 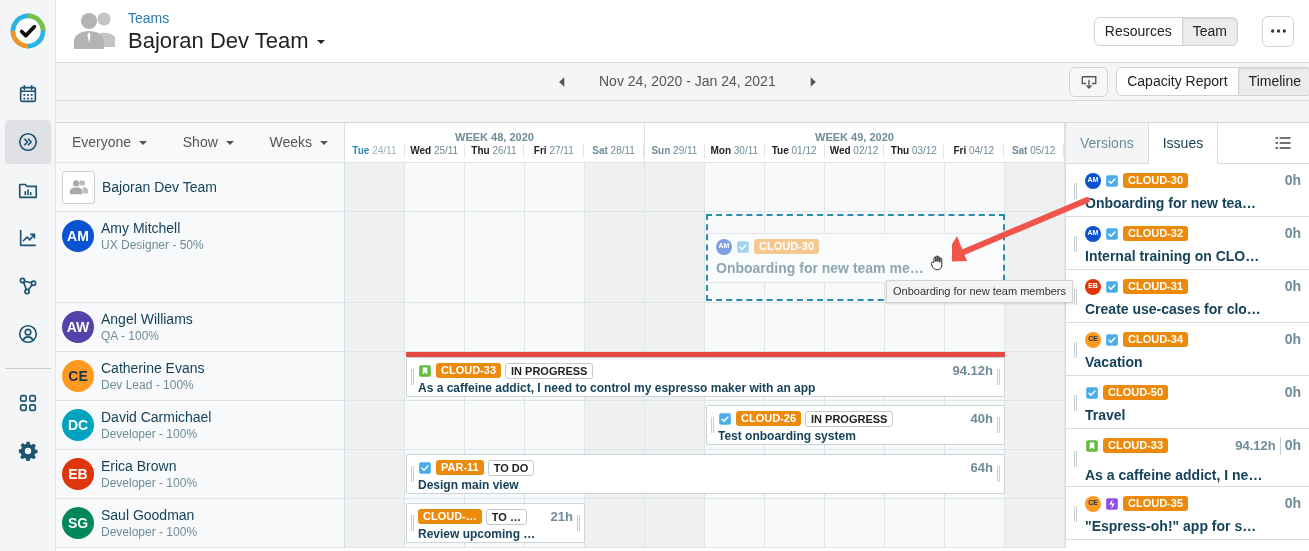 I want to click on day-label: Fri 27/11, so click(x=554, y=151).